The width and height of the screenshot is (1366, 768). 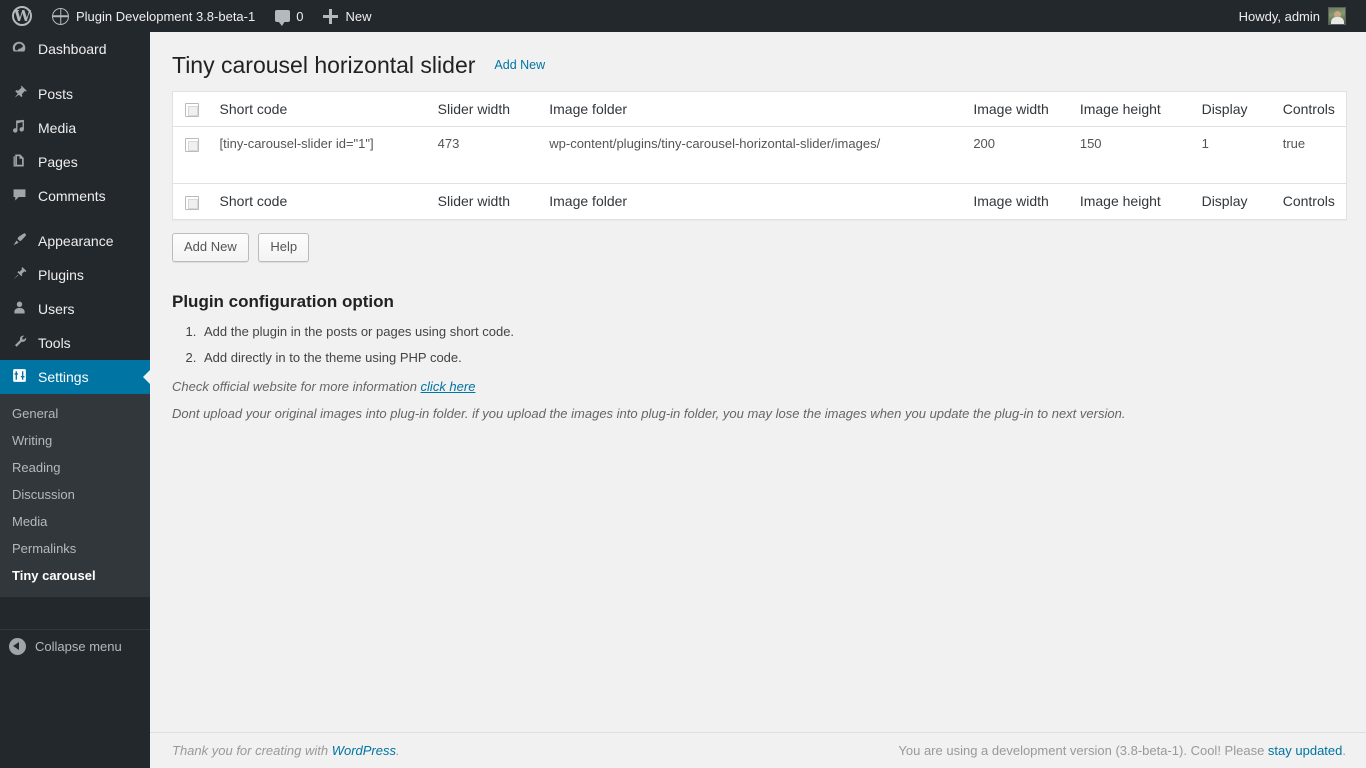 What do you see at coordinates (1294, 144) in the screenshot?
I see `cell-controls: true` at bounding box center [1294, 144].